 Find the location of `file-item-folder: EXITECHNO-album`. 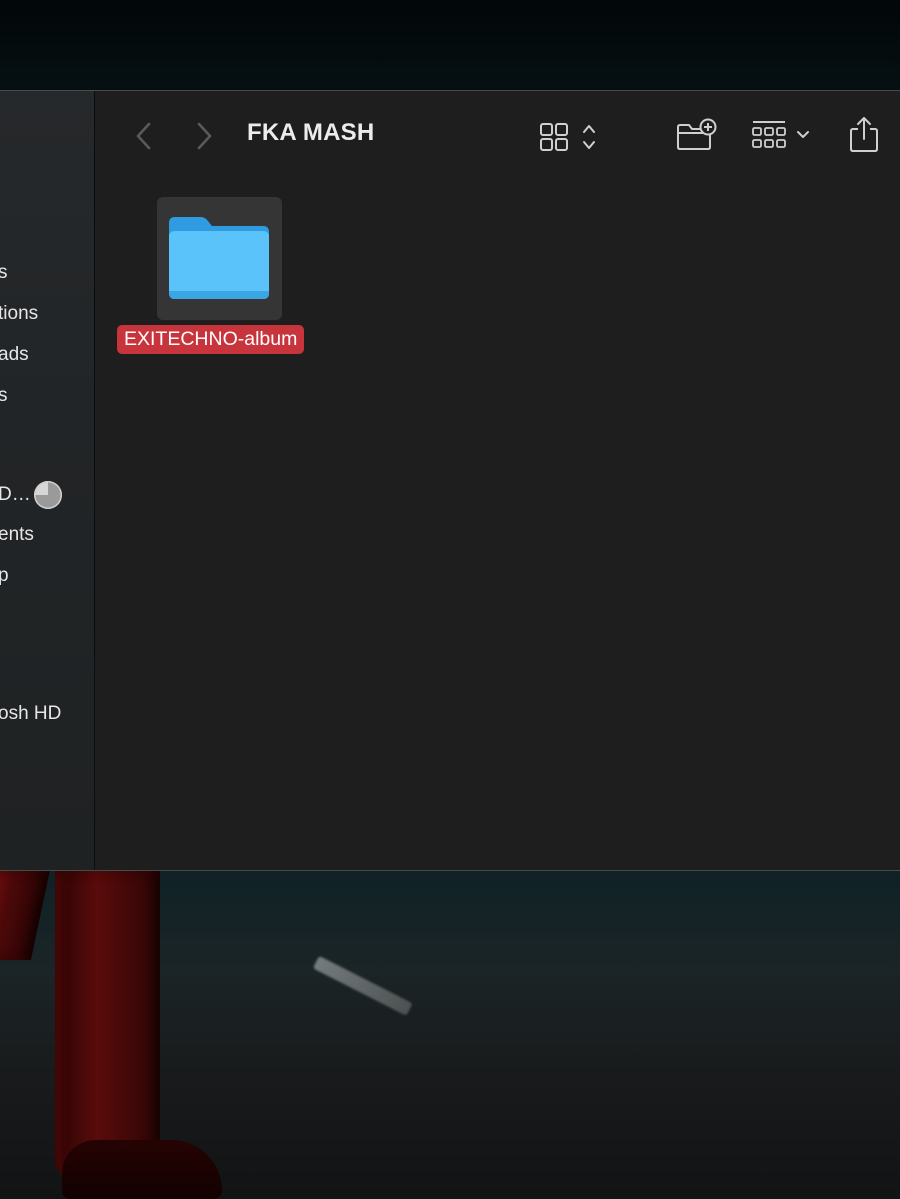

file-item-folder: EXITECHNO-album is located at coordinates (219, 277).